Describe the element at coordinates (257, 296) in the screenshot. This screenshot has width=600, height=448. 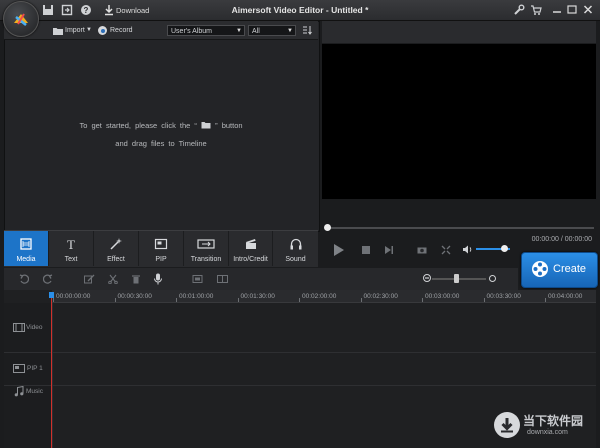
I see `ruler-tick-label: 00:01:30:00` at that location.